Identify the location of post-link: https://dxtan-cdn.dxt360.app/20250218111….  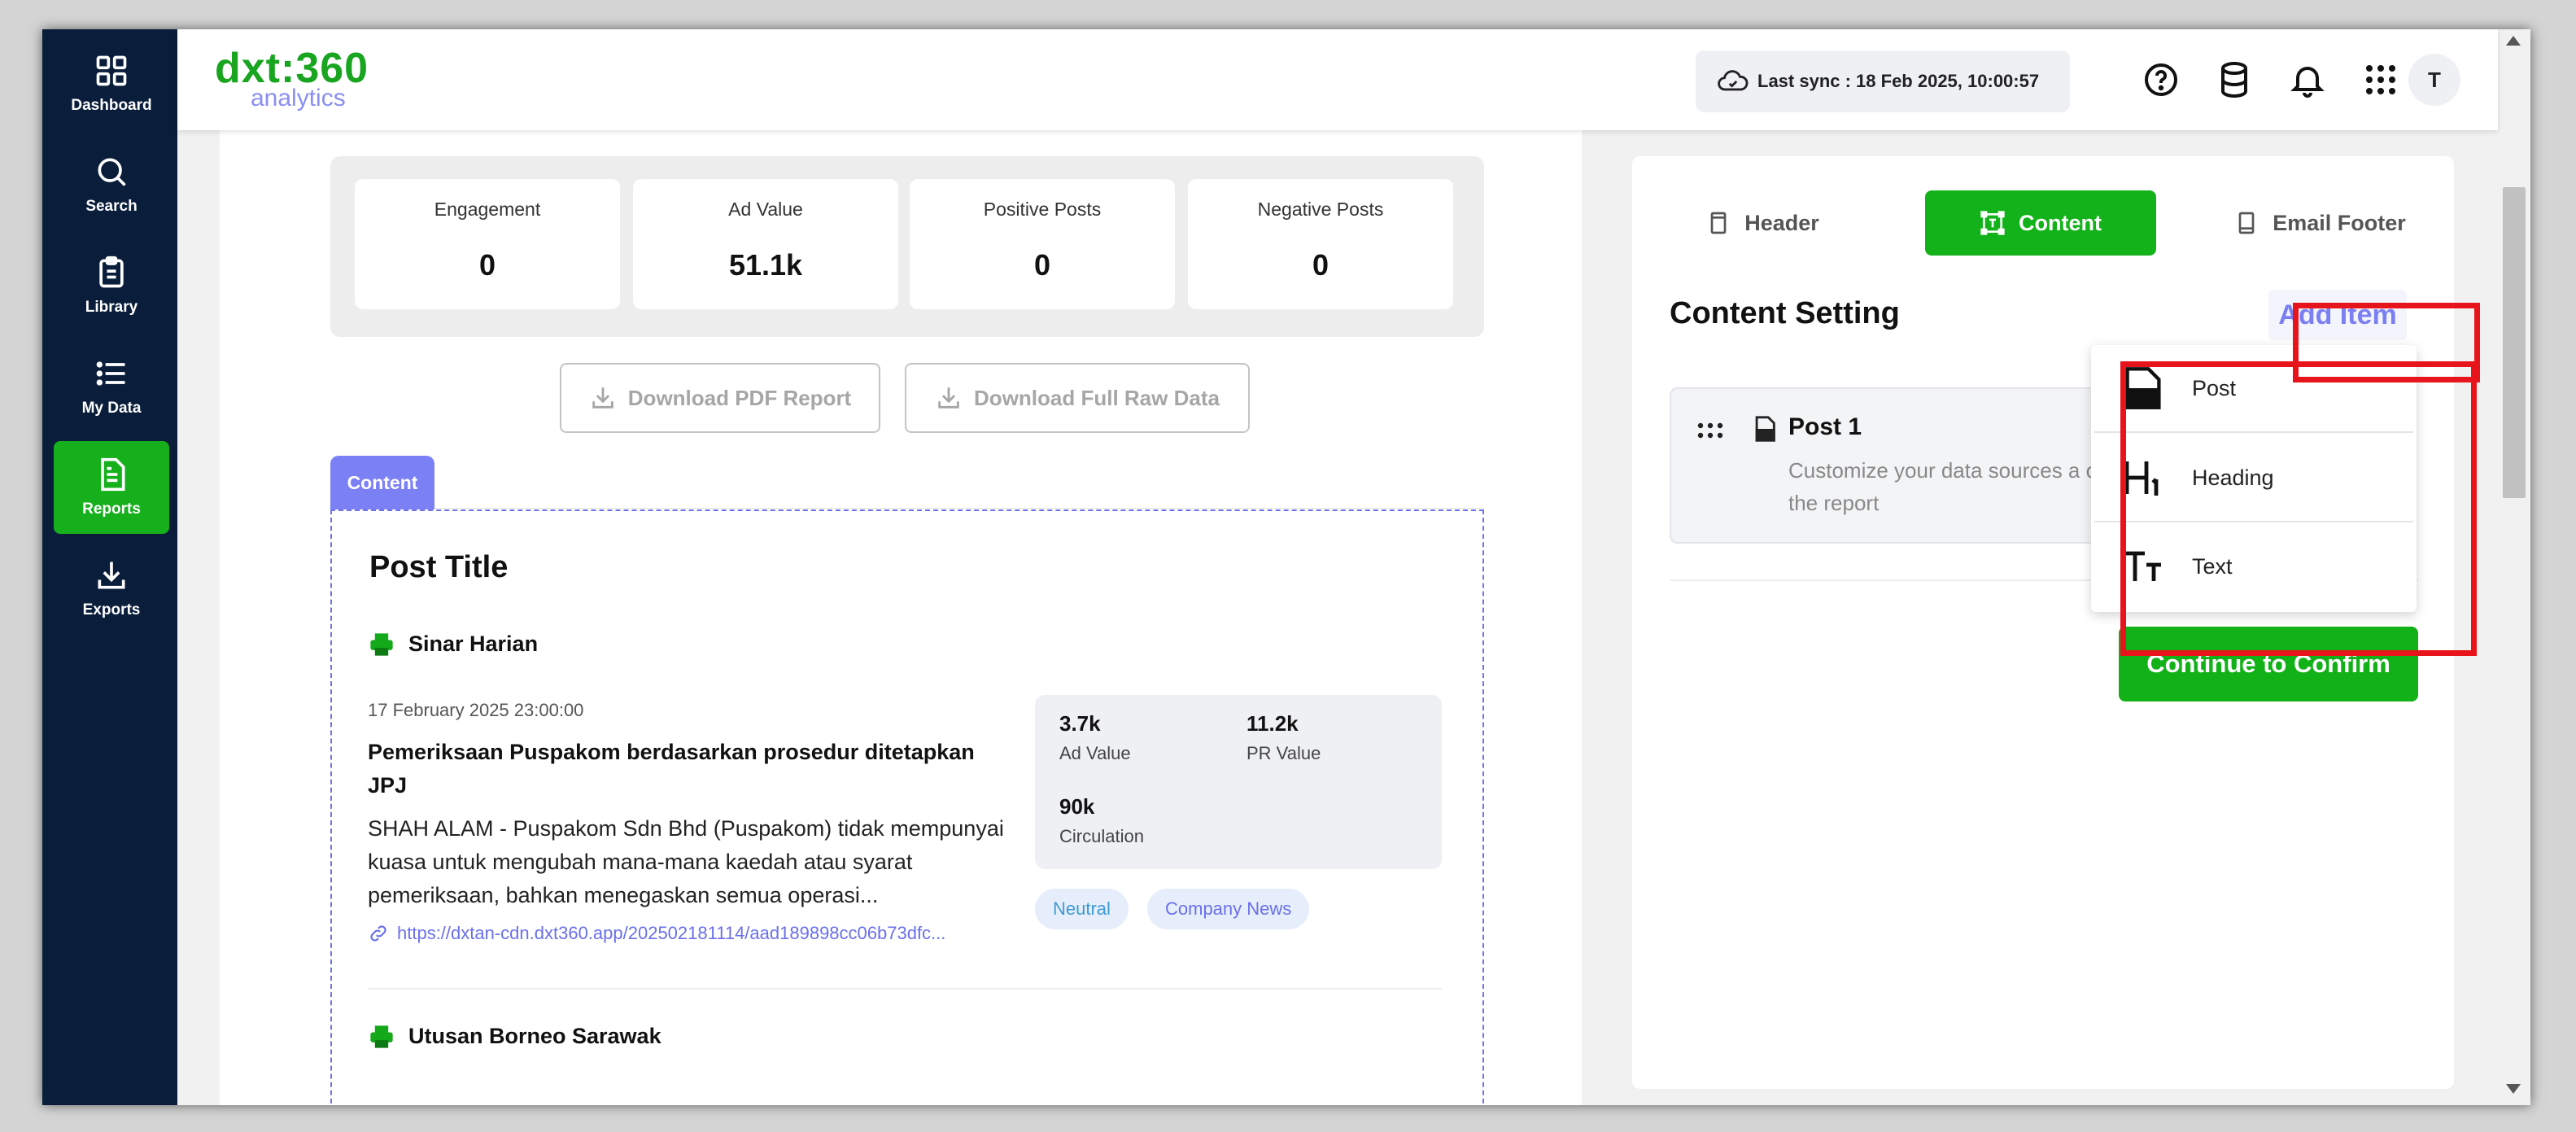
(693, 933).